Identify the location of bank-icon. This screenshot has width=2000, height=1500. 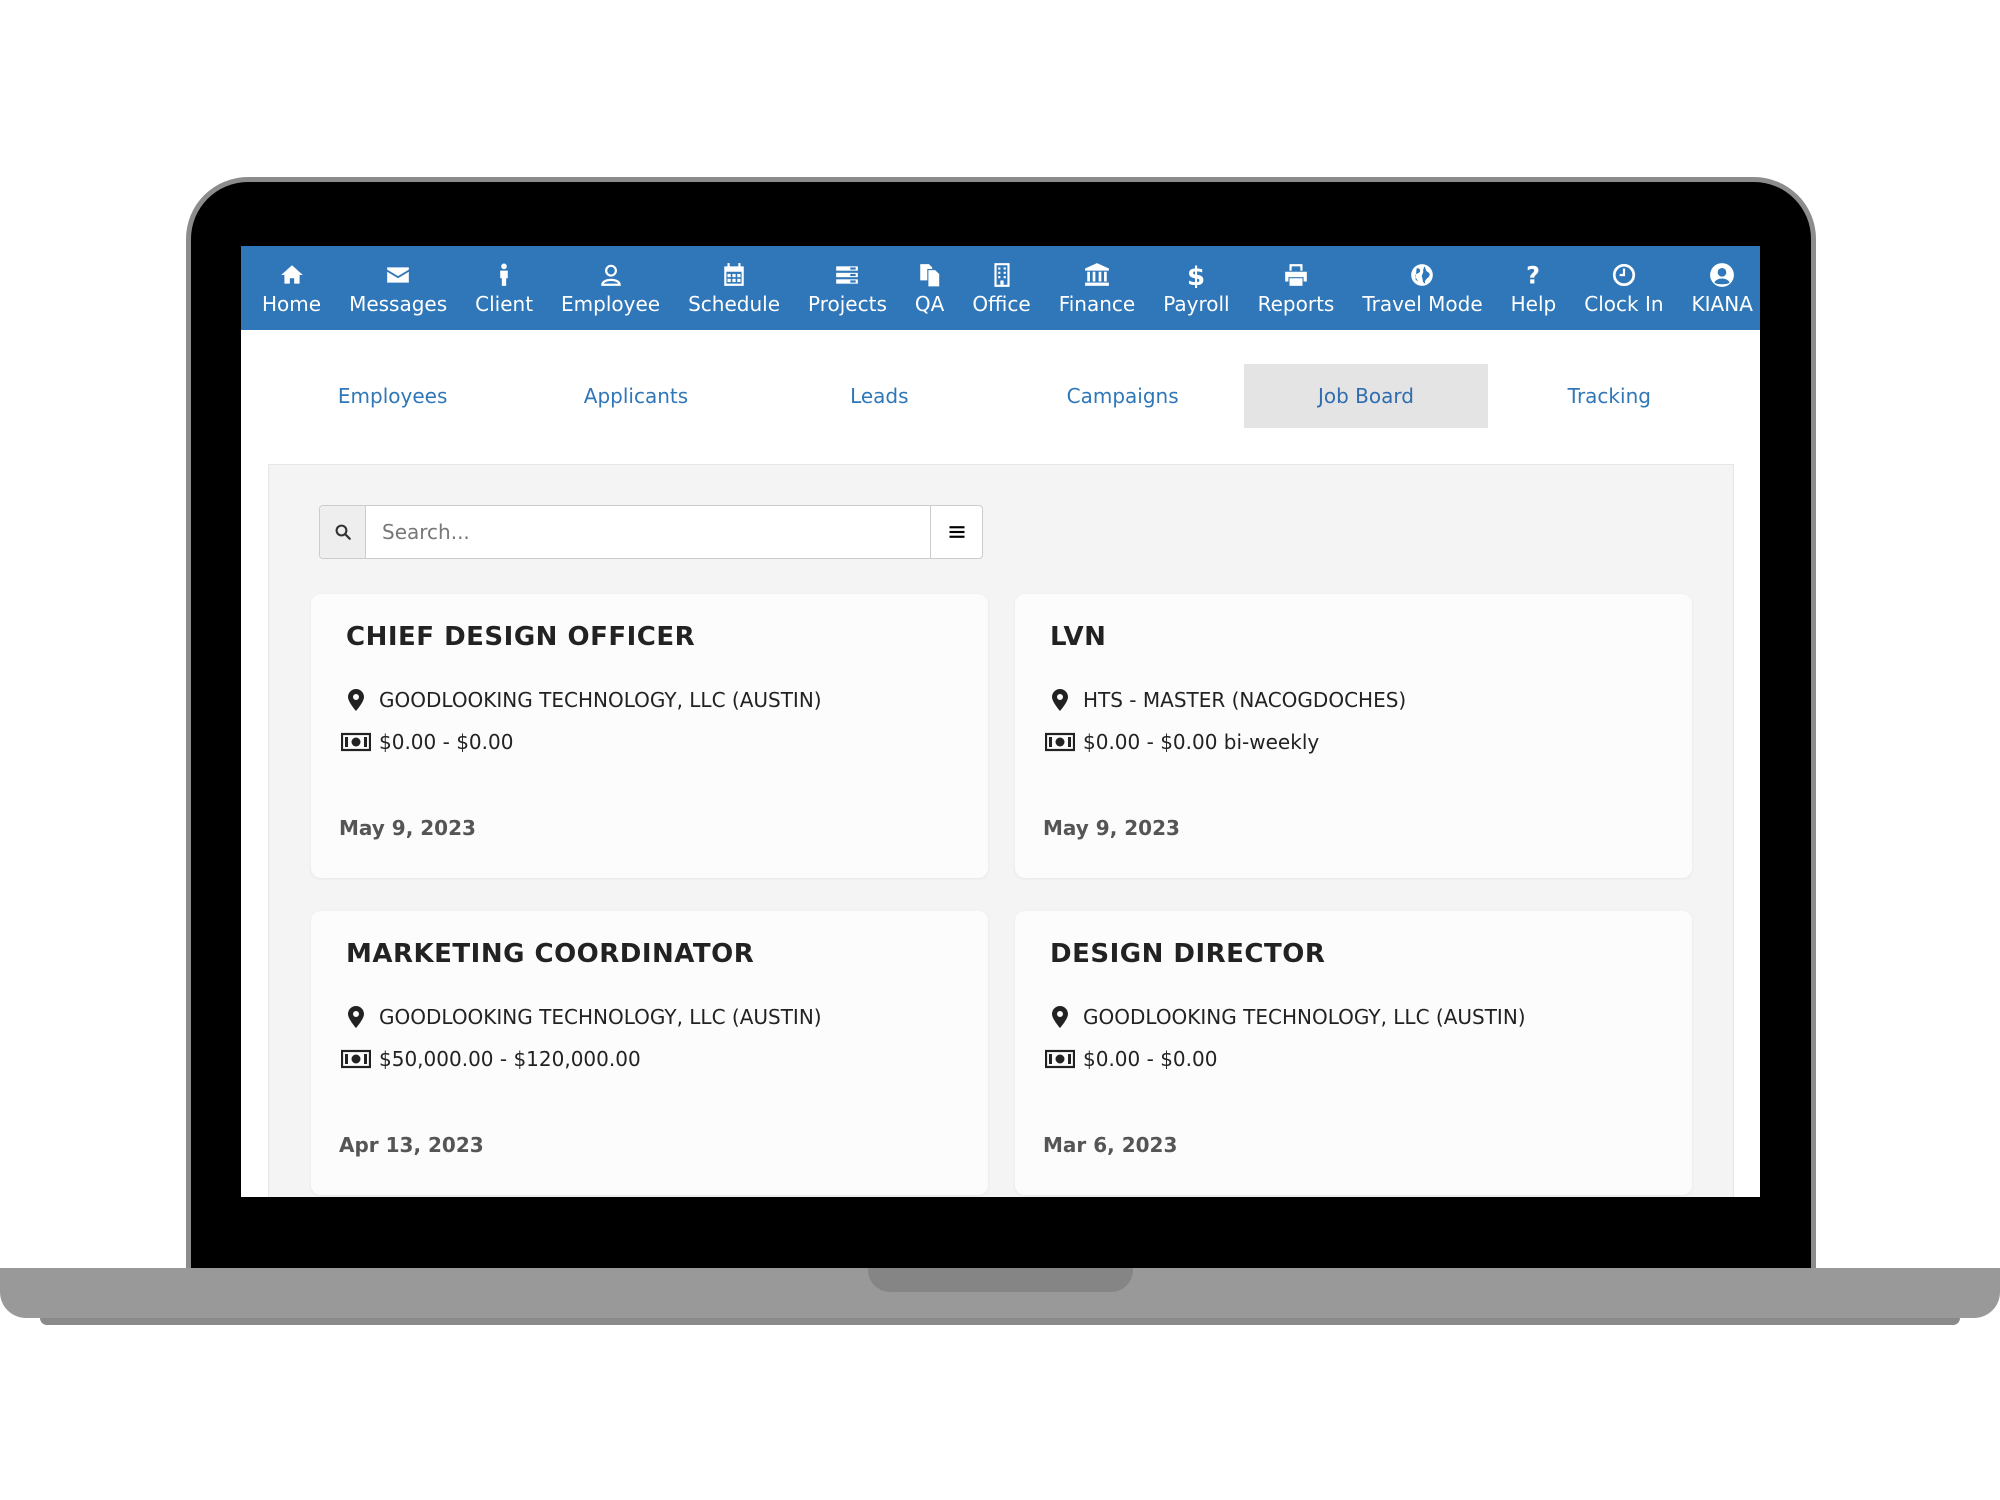
(1097, 275).